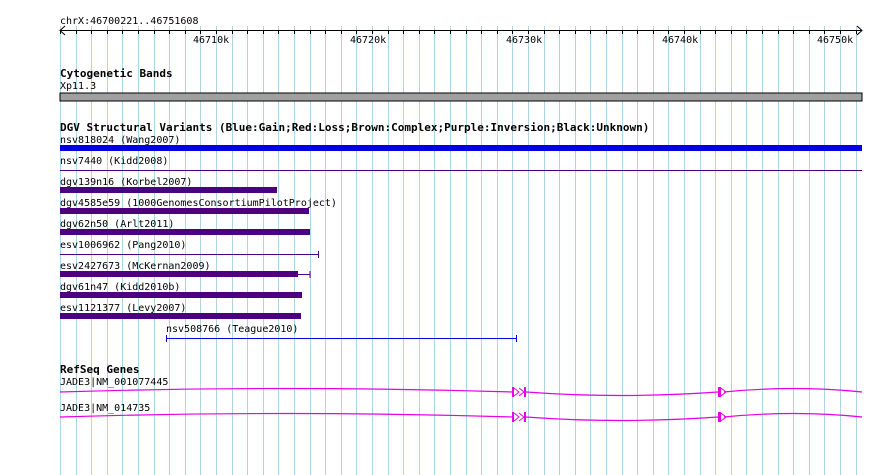 The image size is (890, 475). What do you see at coordinates (120, 140) in the screenshot?
I see `variant-label: nsv818024 (Wang2007)` at bounding box center [120, 140].